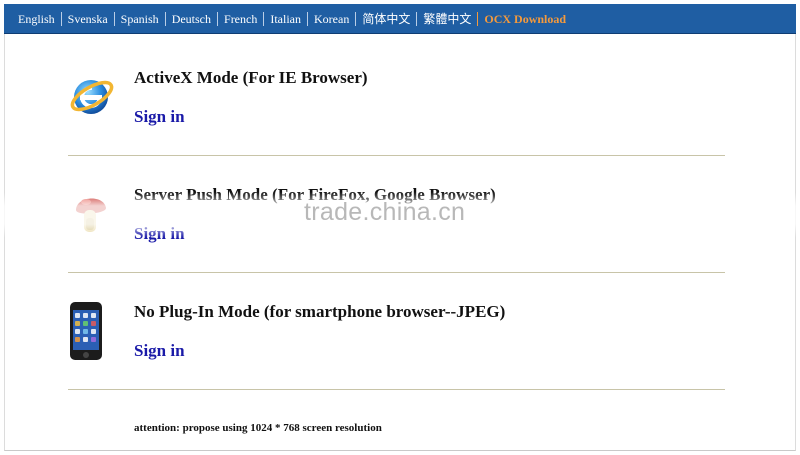  I want to click on nav-language-spanish: Spanish, so click(139, 19).